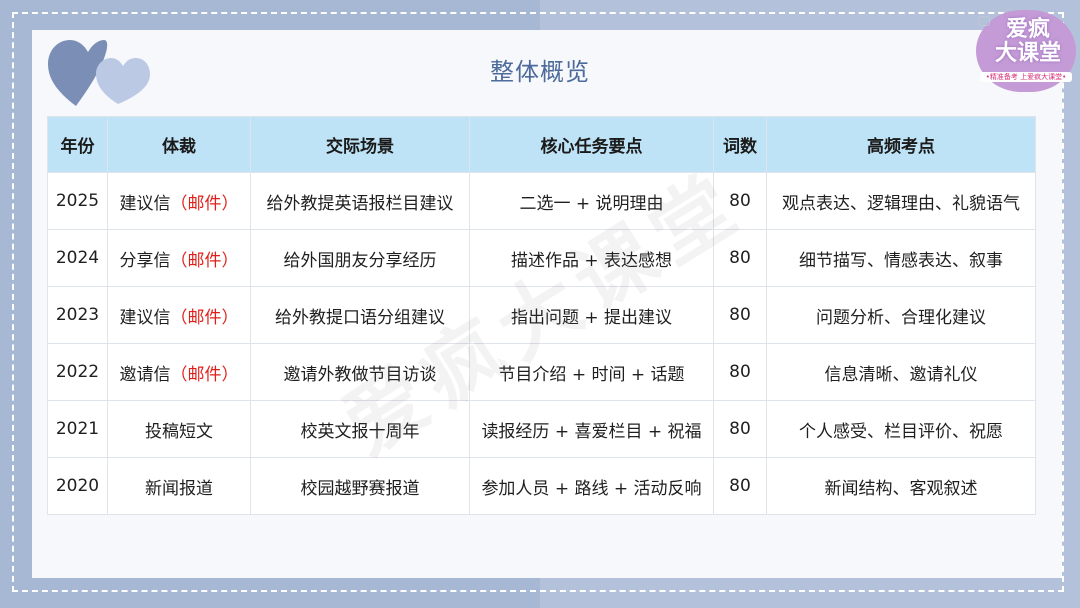  I want to click on genre-text: 分享信, so click(145, 260).